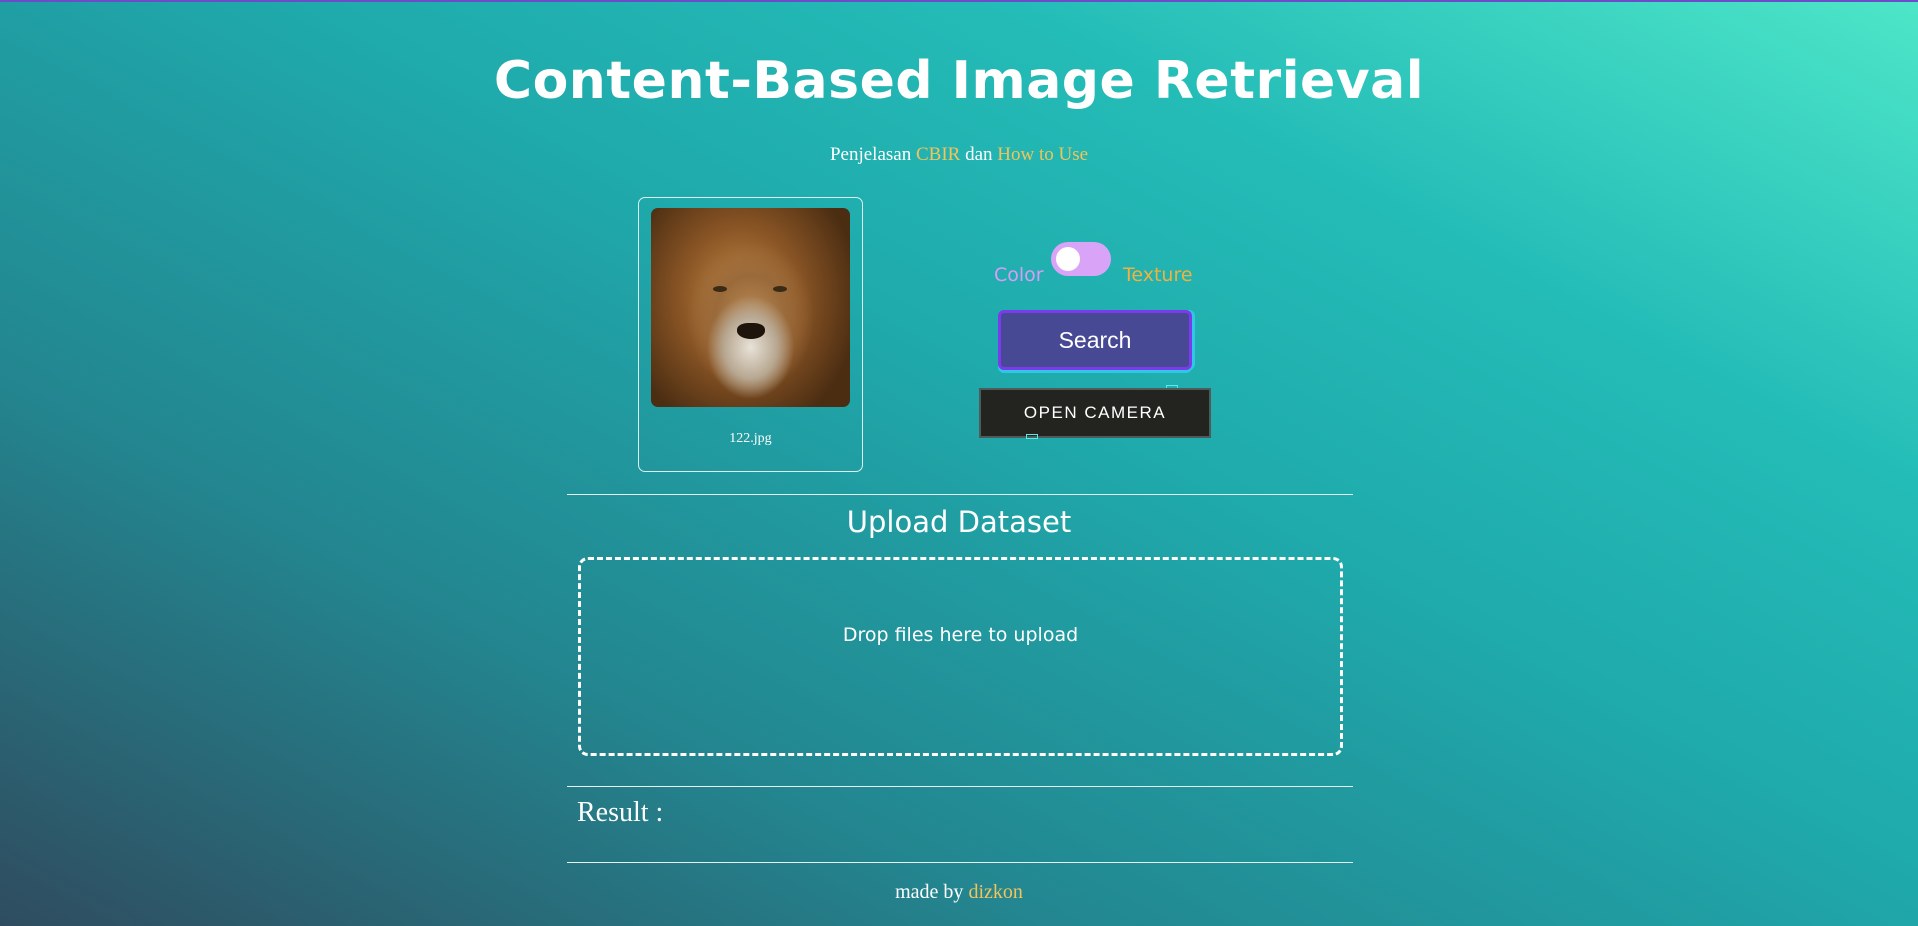 Image resolution: width=1918 pixels, height=926 pixels. What do you see at coordinates (959, 81) in the screenshot?
I see `page-title: Content-Based Image Retrieval` at bounding box center [959, 81].